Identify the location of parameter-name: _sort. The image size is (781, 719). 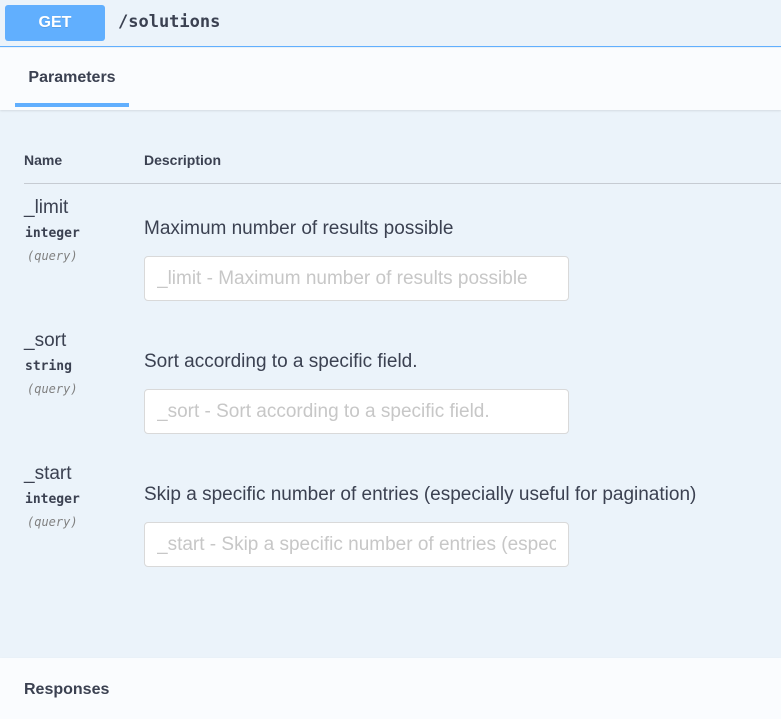
(45, 340).